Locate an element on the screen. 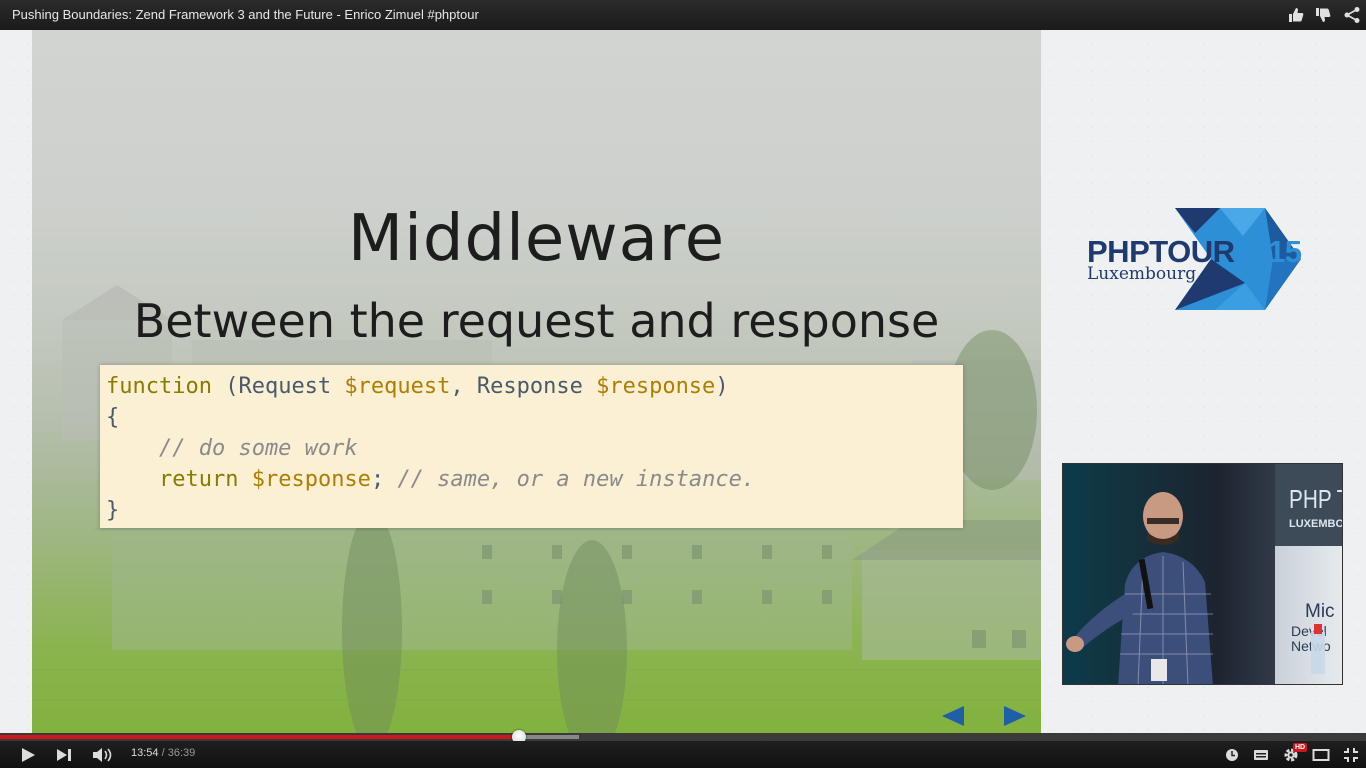  theater-mode-icon is located at coordinates (1321, 755).